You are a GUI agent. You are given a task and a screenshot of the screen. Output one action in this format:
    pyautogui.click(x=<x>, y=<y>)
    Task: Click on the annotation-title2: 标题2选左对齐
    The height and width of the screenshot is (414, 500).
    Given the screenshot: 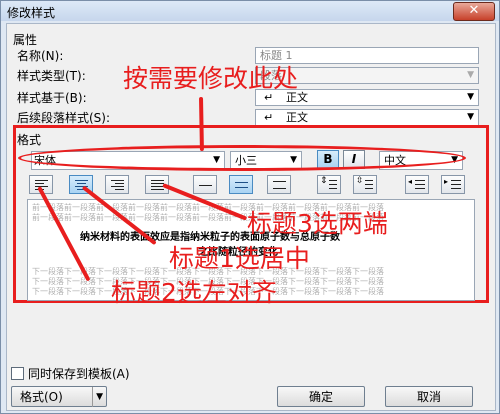 What is the action you would take?
    pyautogui.click(x=194, y=292)
    